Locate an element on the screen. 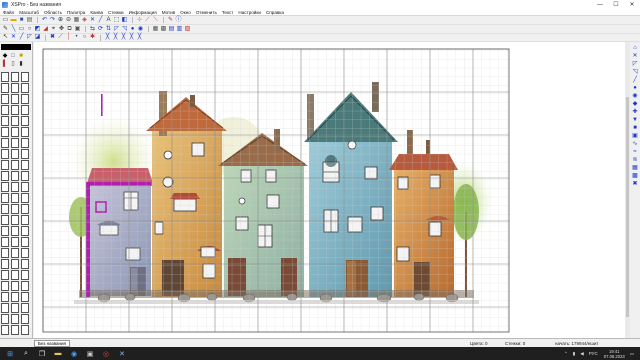  menu-text: Текст is located at coordinates (228, 12).